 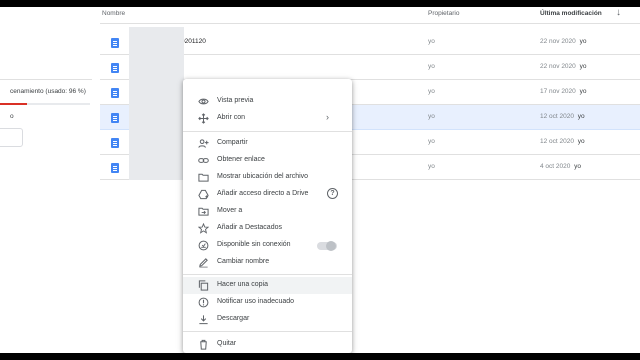 I want to click on move-to-folder-icon, so click(x=203, y=211).